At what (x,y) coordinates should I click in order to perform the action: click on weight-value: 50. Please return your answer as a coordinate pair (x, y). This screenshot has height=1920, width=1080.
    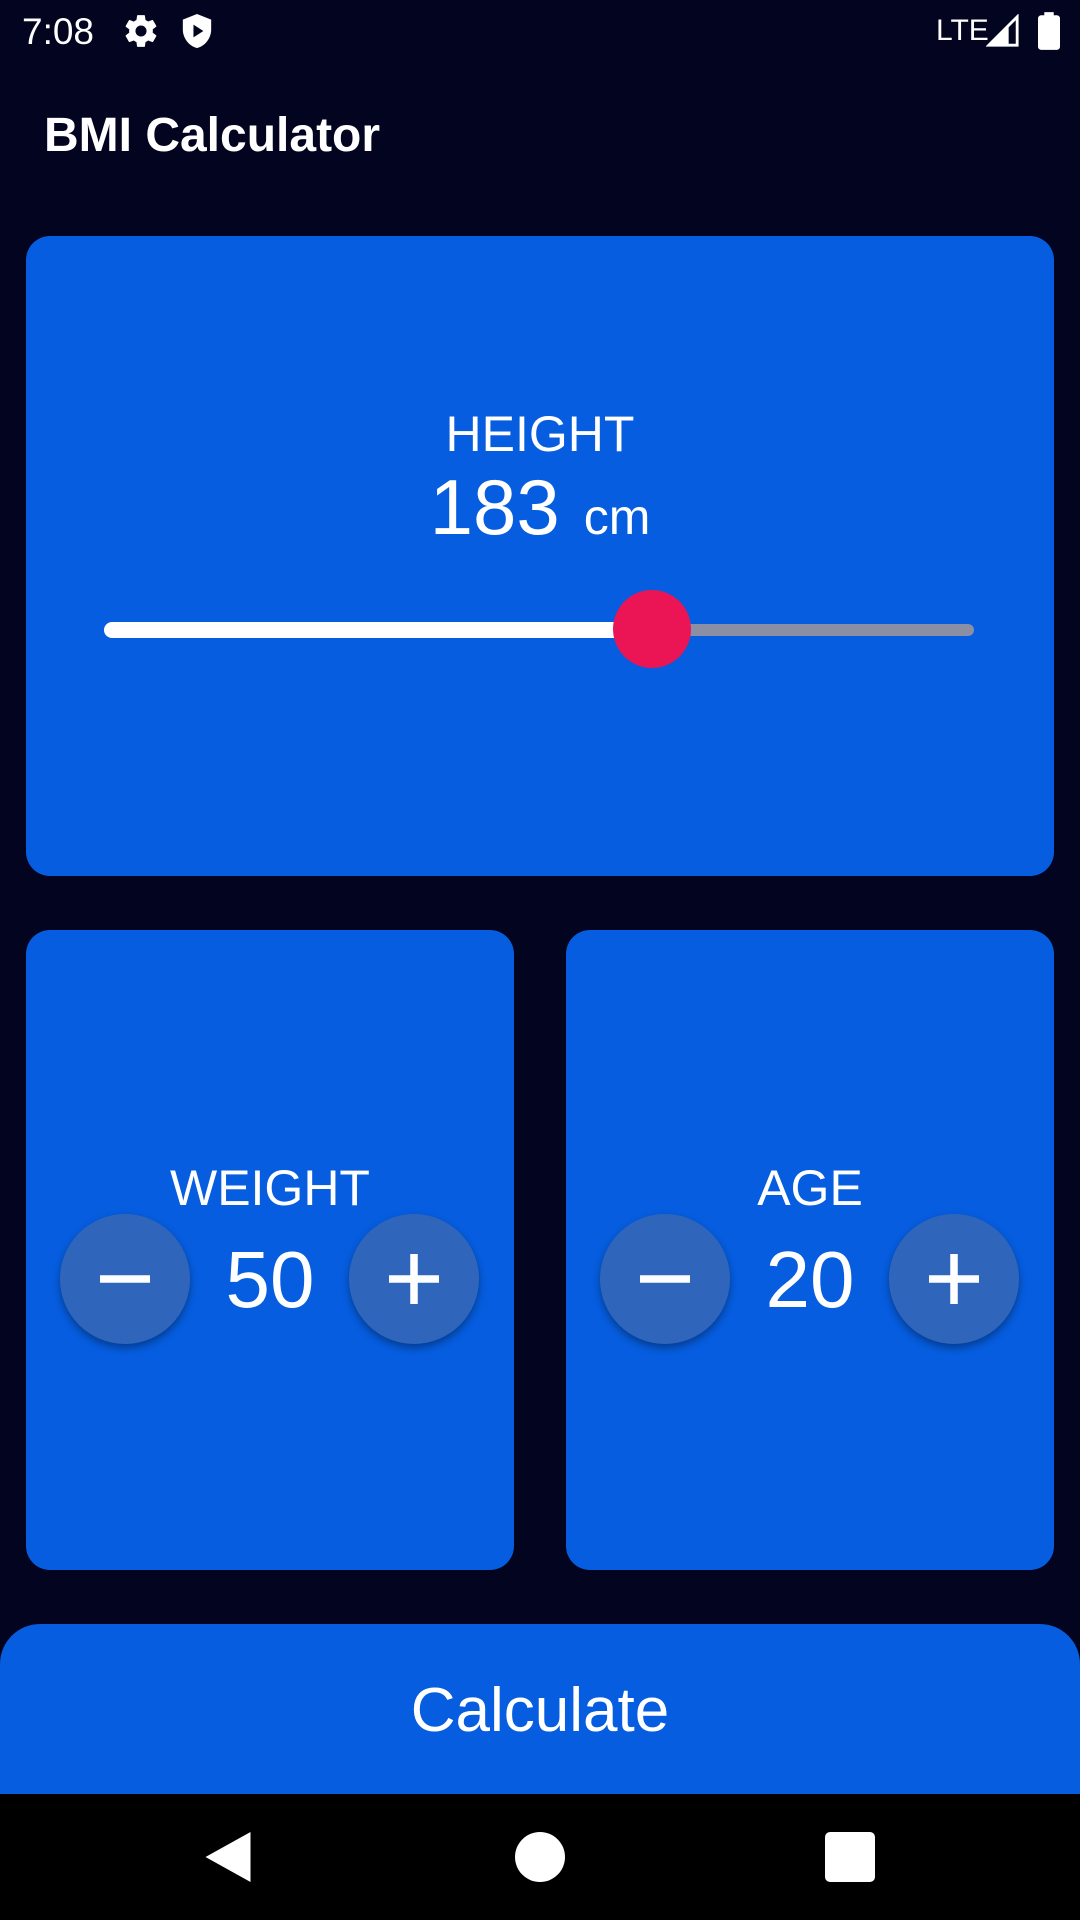
    Looking at the image, I should click on (270, 1279).